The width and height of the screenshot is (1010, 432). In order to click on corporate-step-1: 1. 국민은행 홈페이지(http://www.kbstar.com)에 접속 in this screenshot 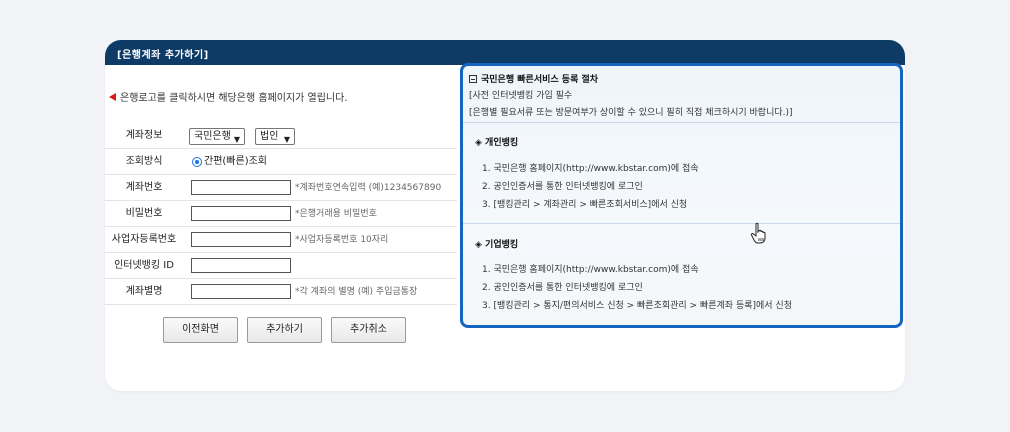, I will do `click(590, 270)`.